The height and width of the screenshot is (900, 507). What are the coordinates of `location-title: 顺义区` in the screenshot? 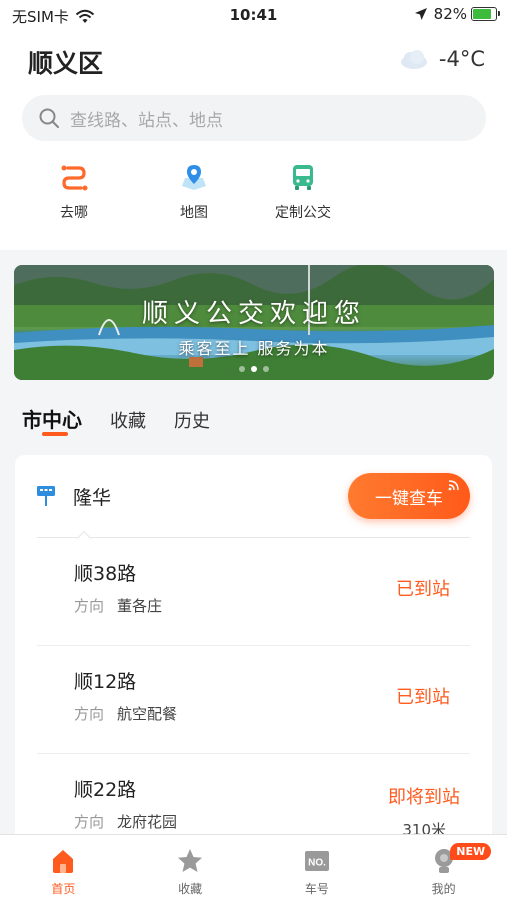 It's located at (65, 62).